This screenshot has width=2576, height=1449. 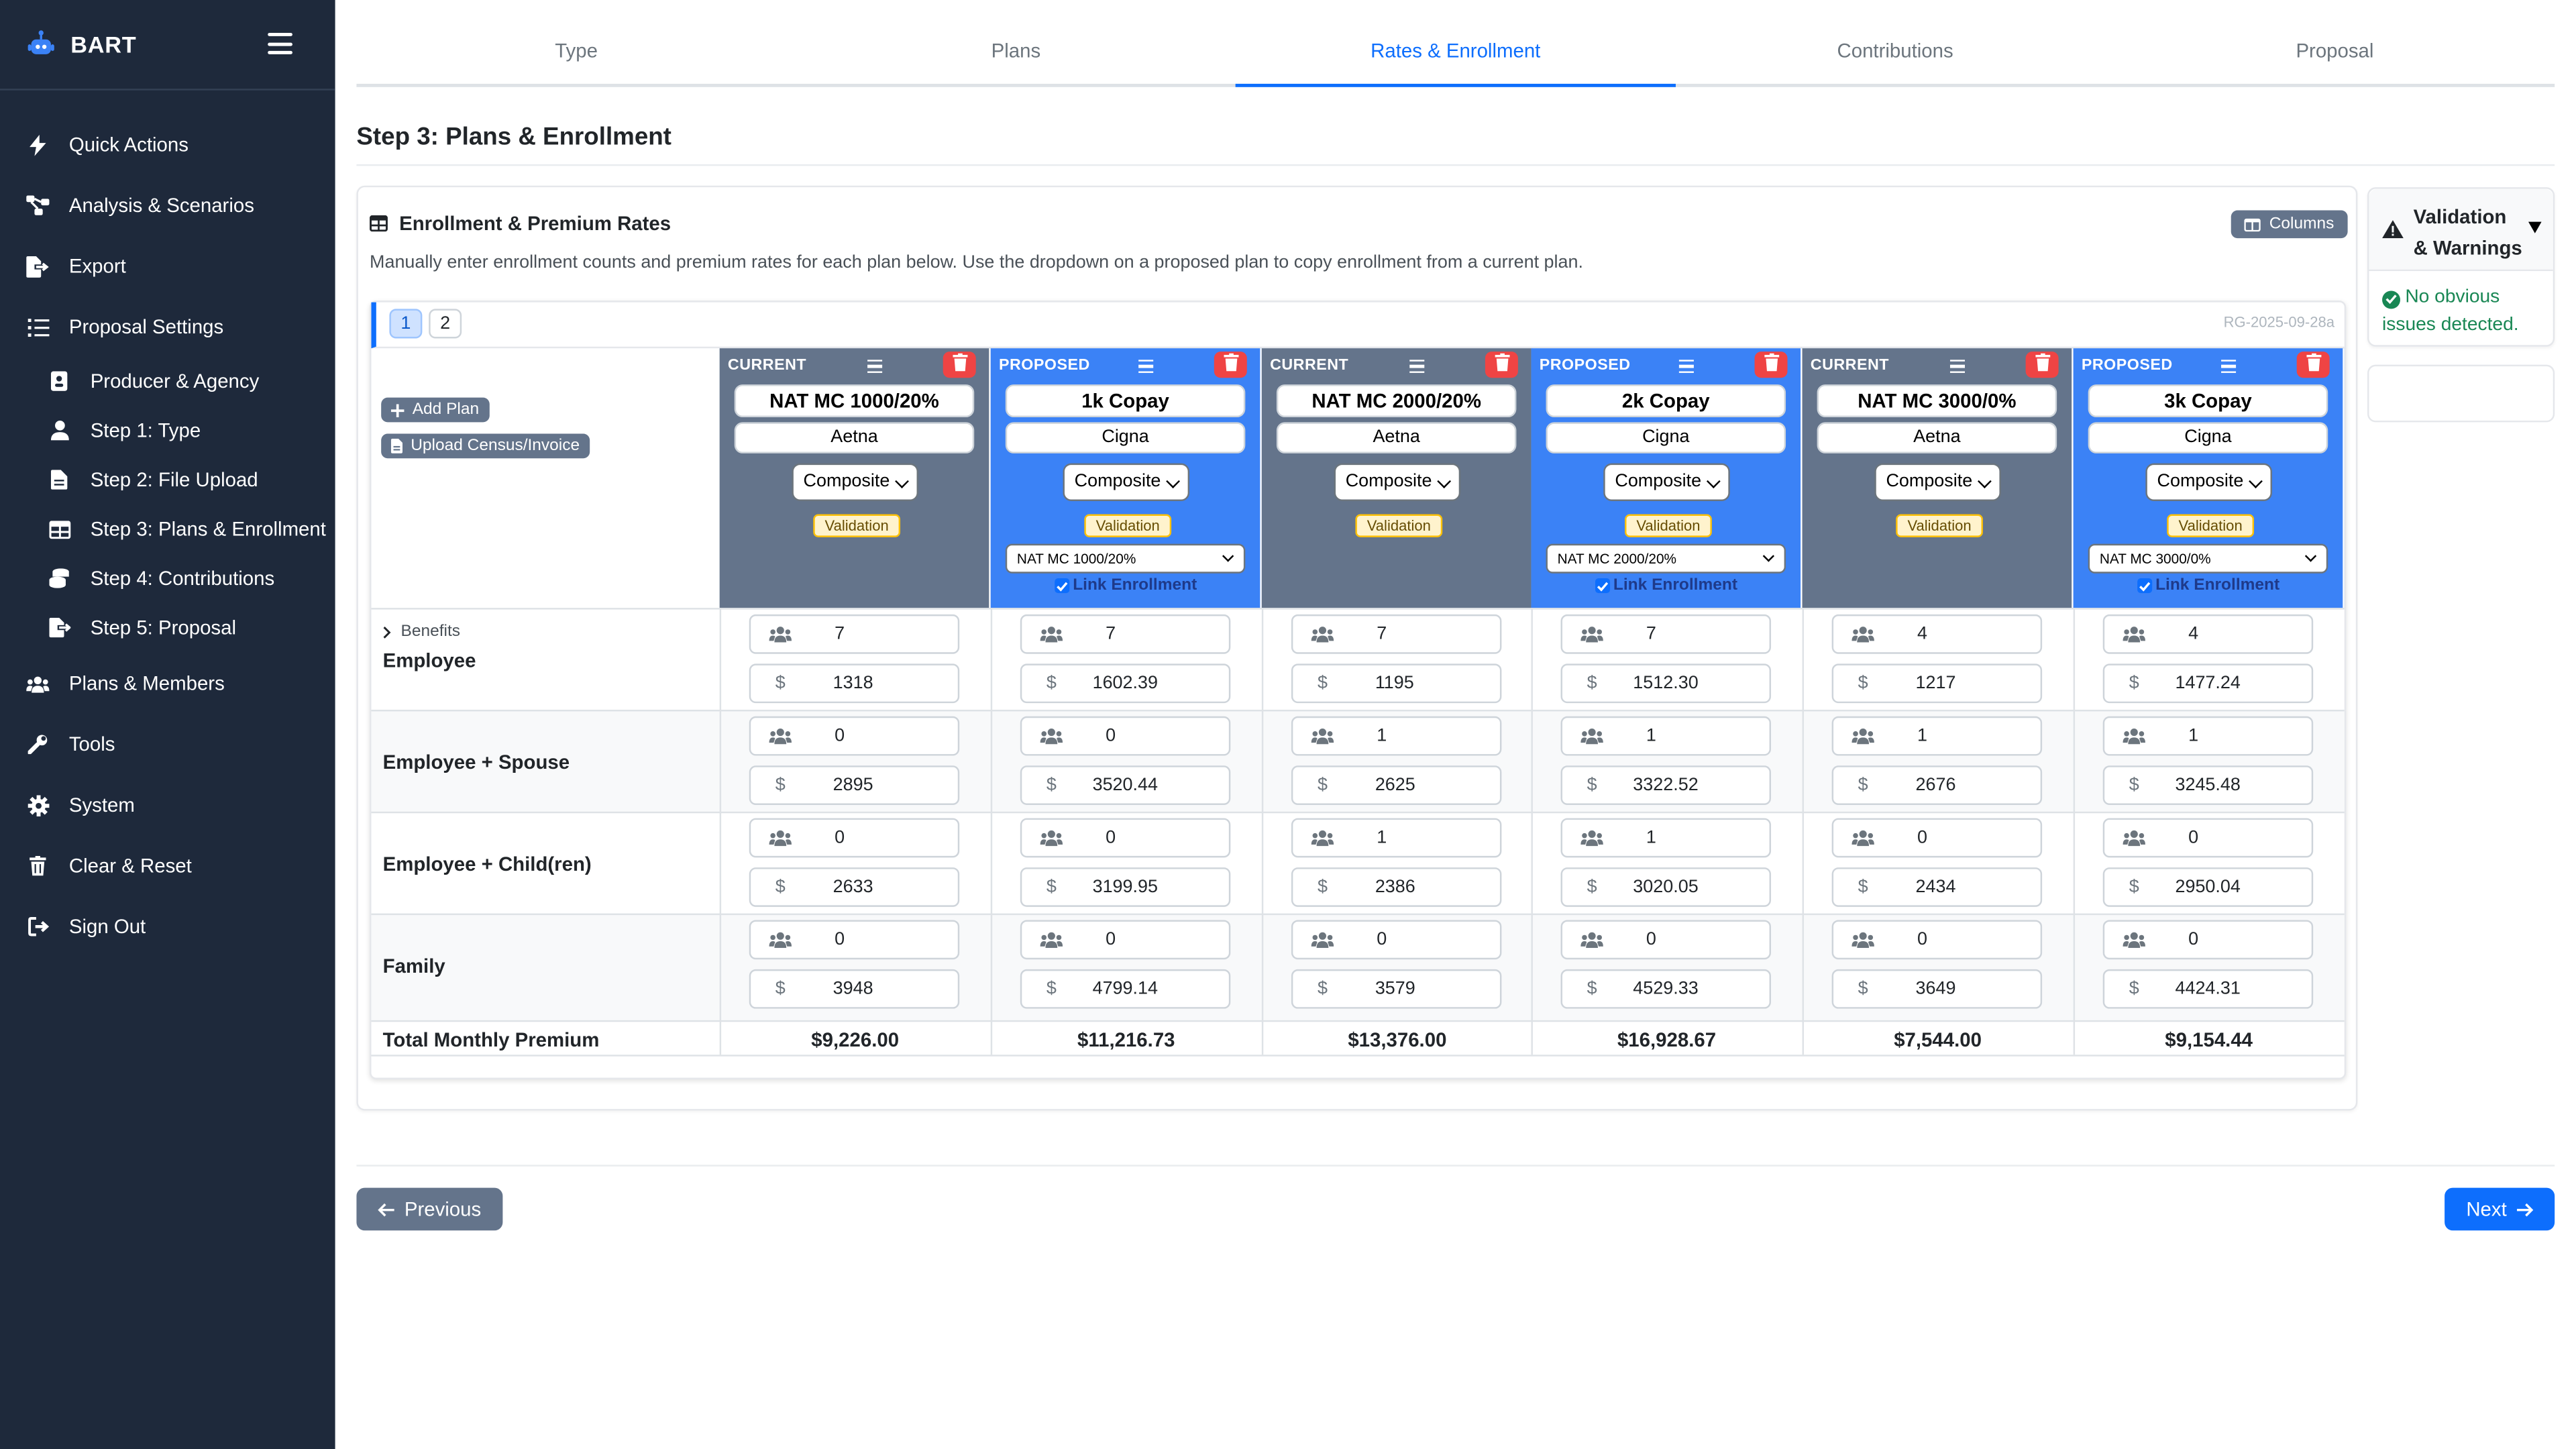 What do you see at coordinates (485, 446) in the screenshot?
I see `upload-census-button: Upload Census/Invoice` at bounding box center [485, 446].